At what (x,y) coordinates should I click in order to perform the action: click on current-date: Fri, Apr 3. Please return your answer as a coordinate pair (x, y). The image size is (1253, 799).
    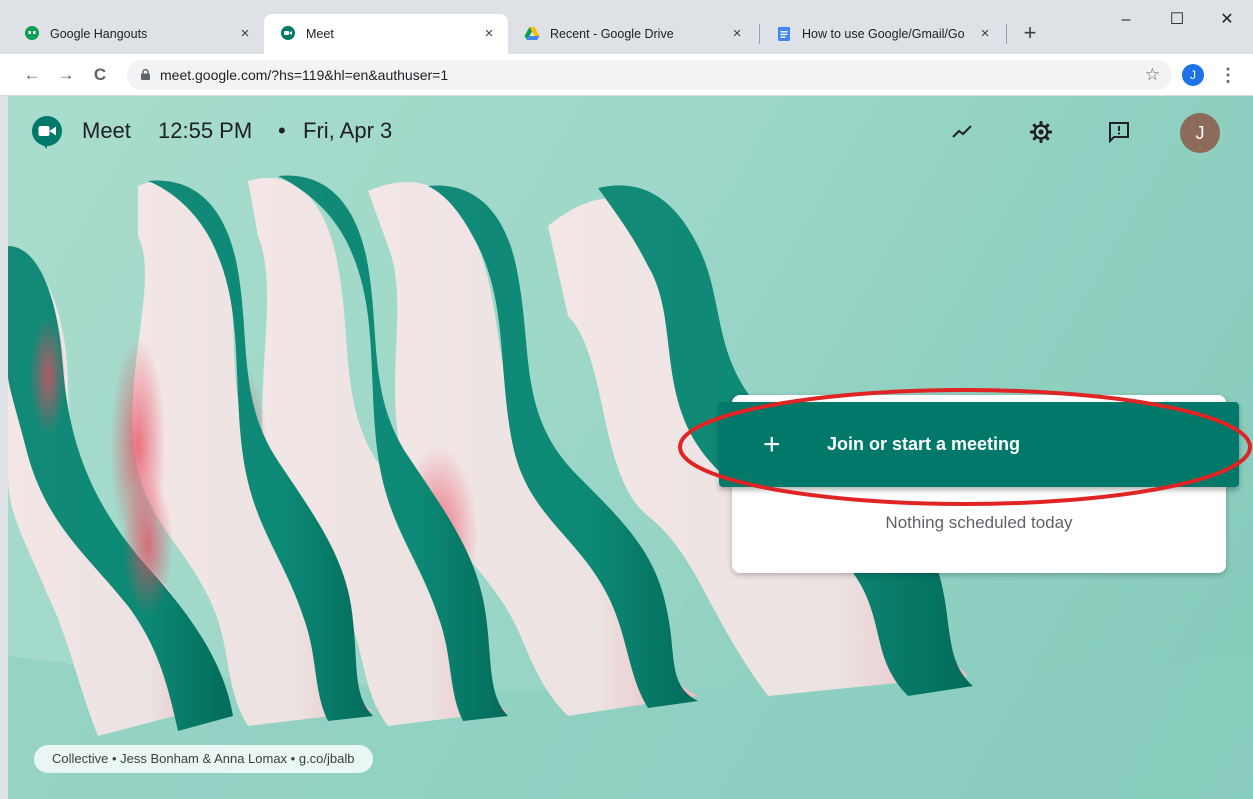
    Looking at the image, I should click on (348, 130).